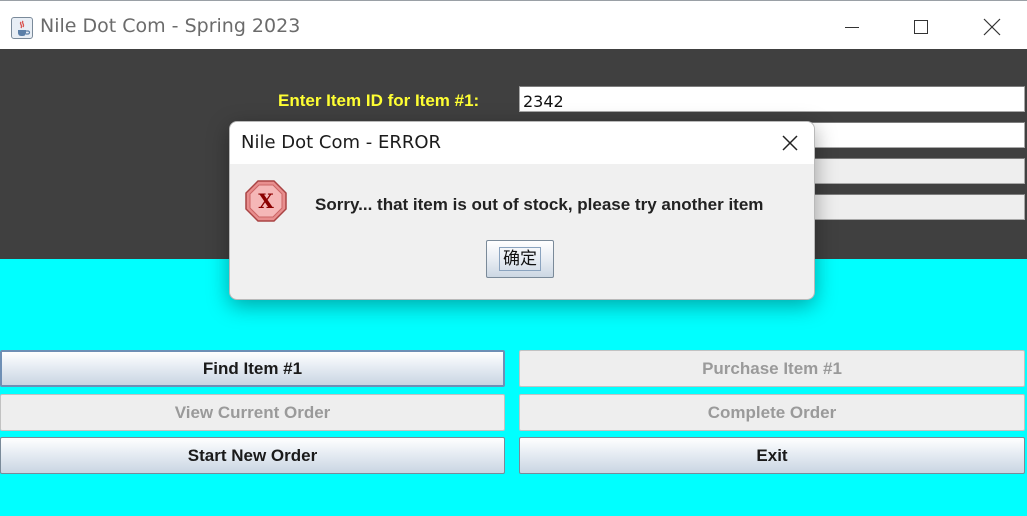 The height and width of the screenshot is (516, 1027). I want to click on error-icon: X, so click(266, 201).